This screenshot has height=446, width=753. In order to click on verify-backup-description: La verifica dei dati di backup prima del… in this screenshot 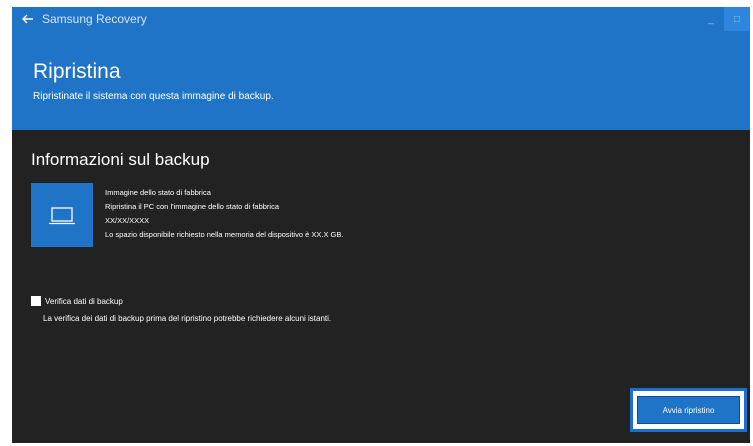, I will do `click(187, 318)`.